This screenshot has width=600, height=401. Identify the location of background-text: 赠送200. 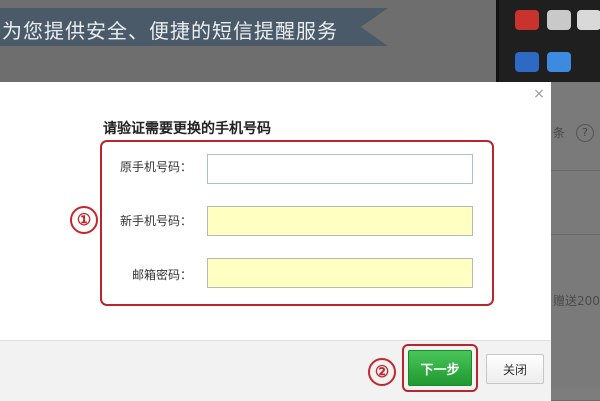
(576, 301).